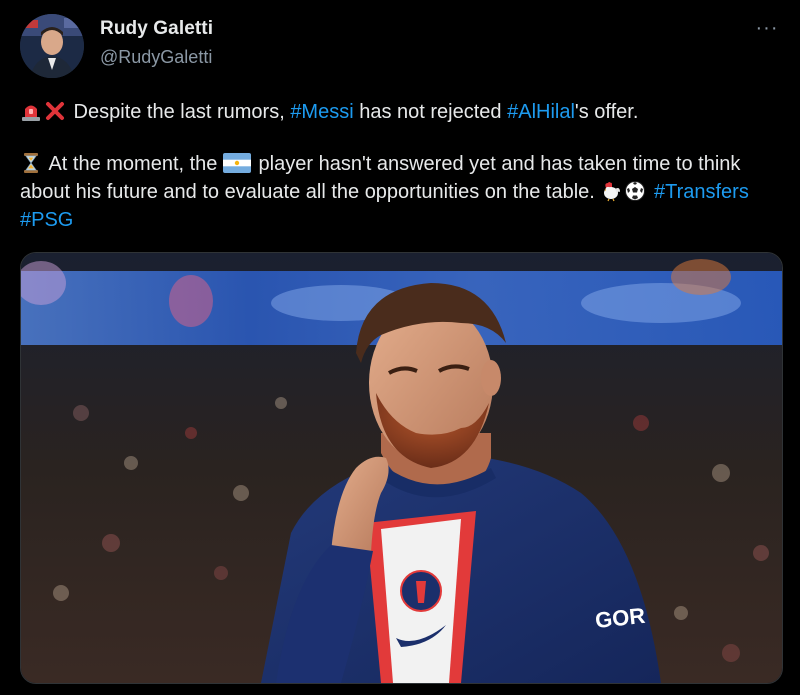 This screenshot has width=800, height=695. What do you see at coordinates (156, 57) in the screenshot?
I see `author-handle: @RudyGaletti` at bounding box center [156, 57].